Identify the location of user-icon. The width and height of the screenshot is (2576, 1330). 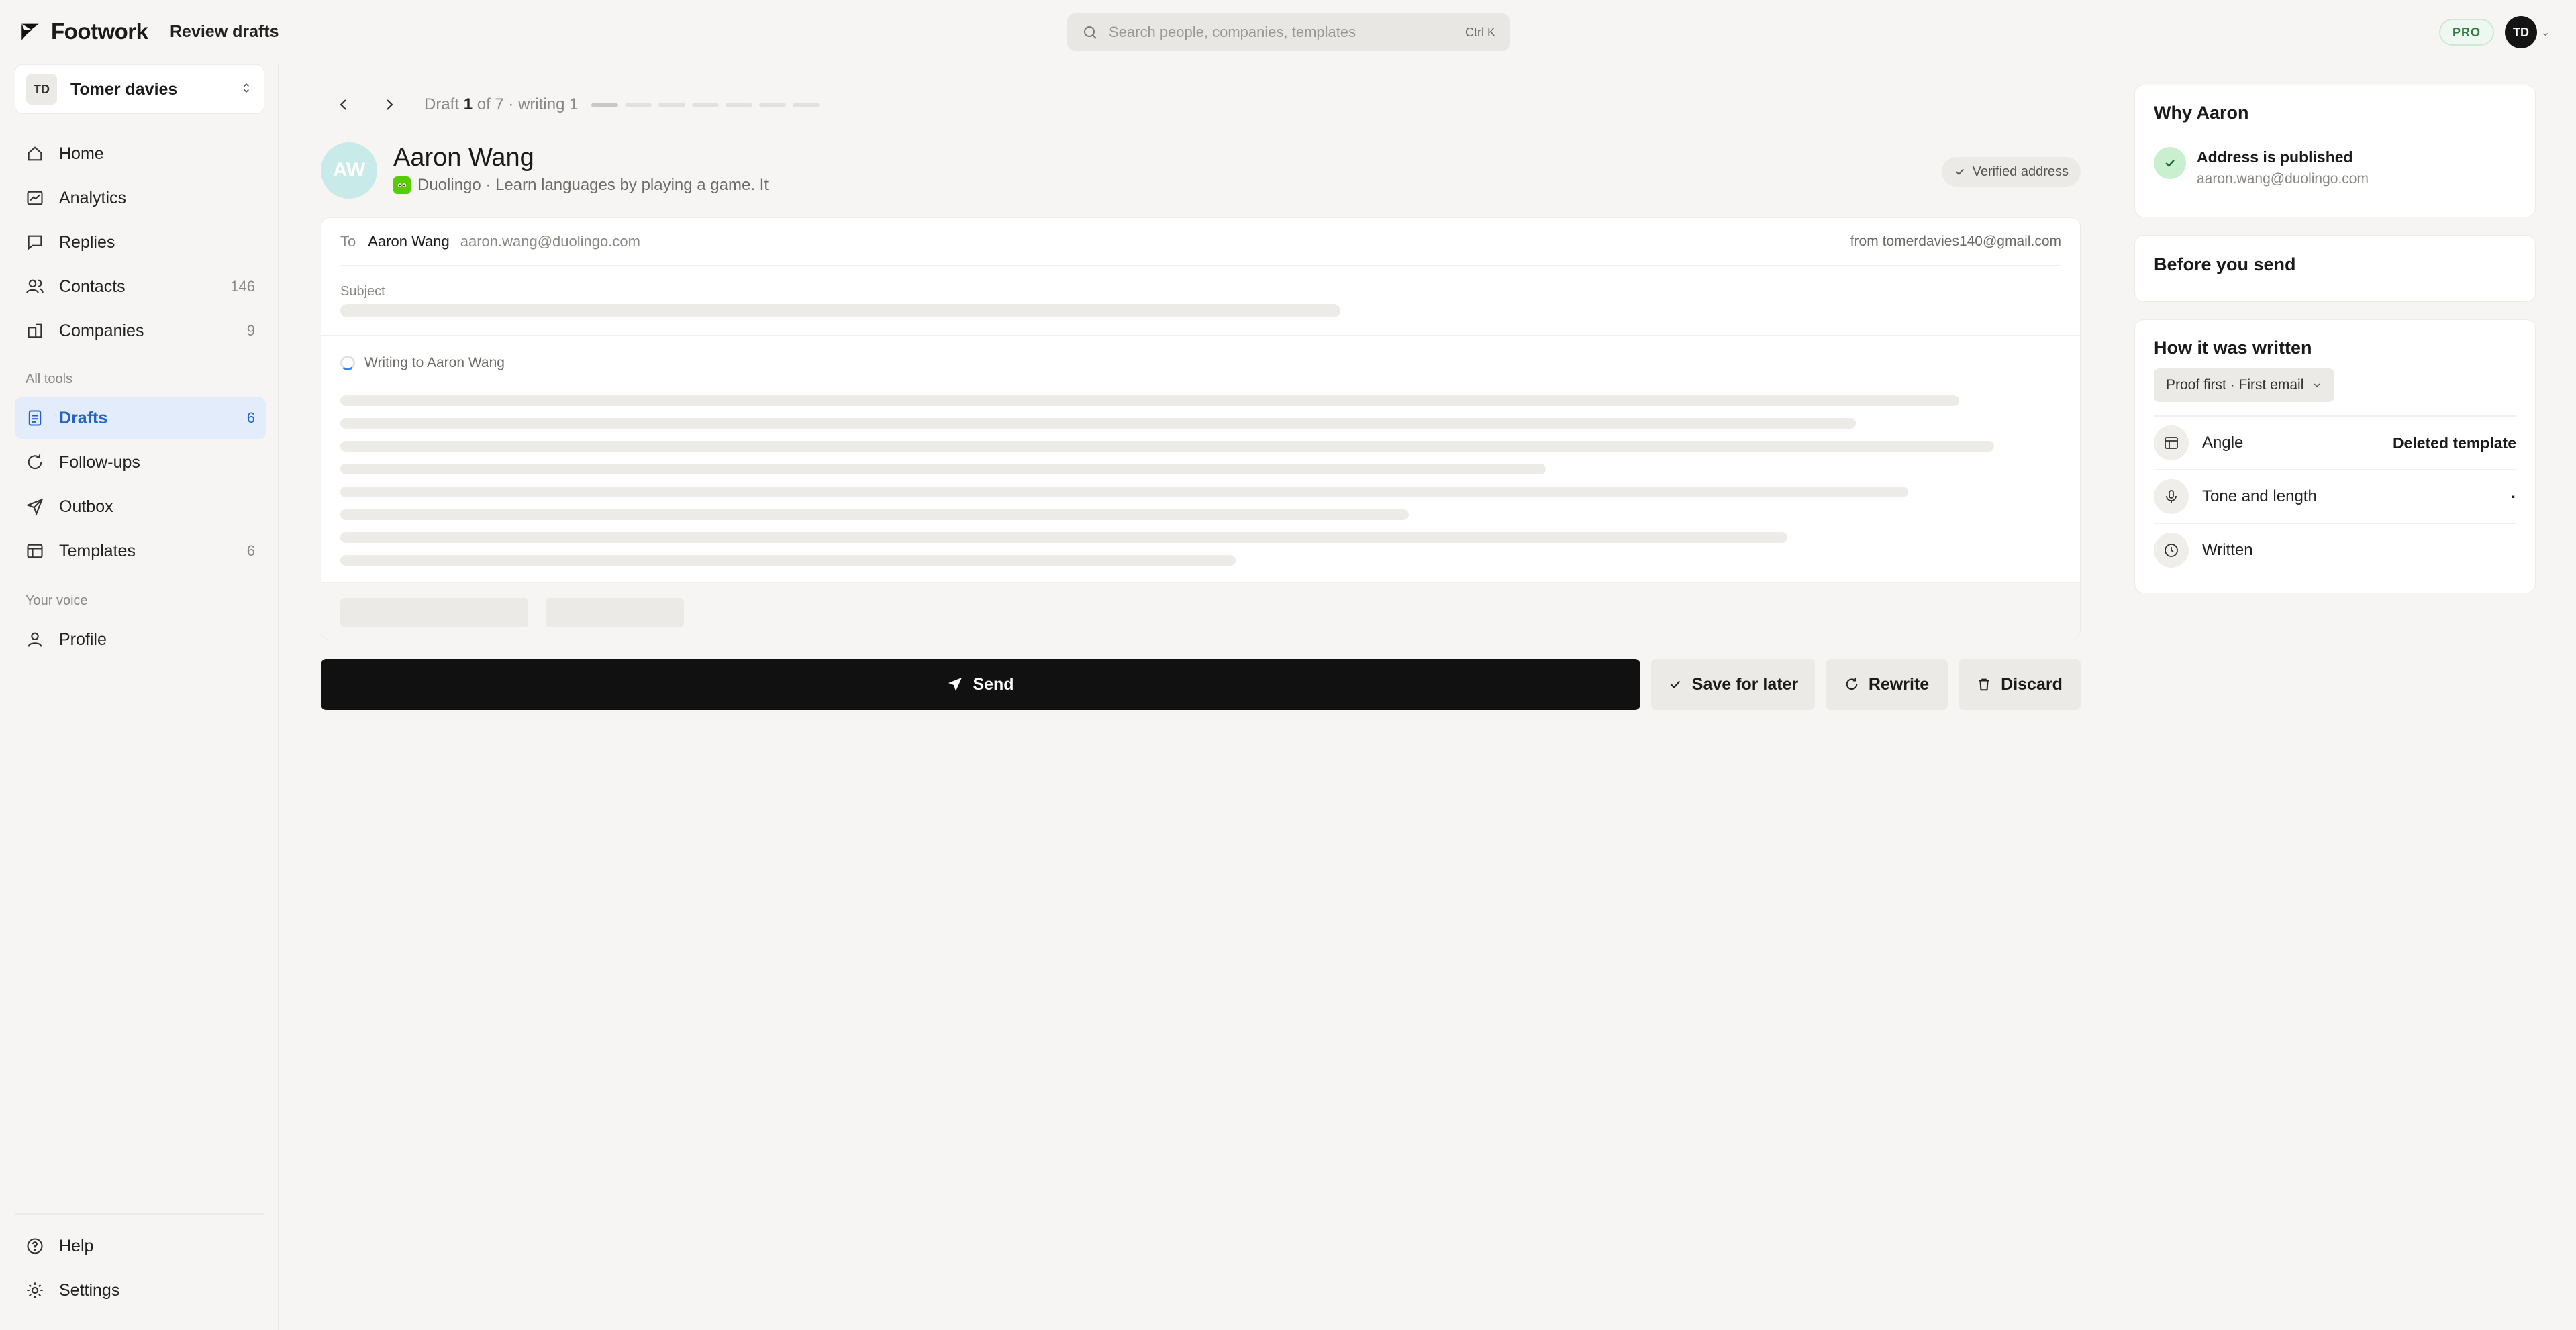
(35, 639).